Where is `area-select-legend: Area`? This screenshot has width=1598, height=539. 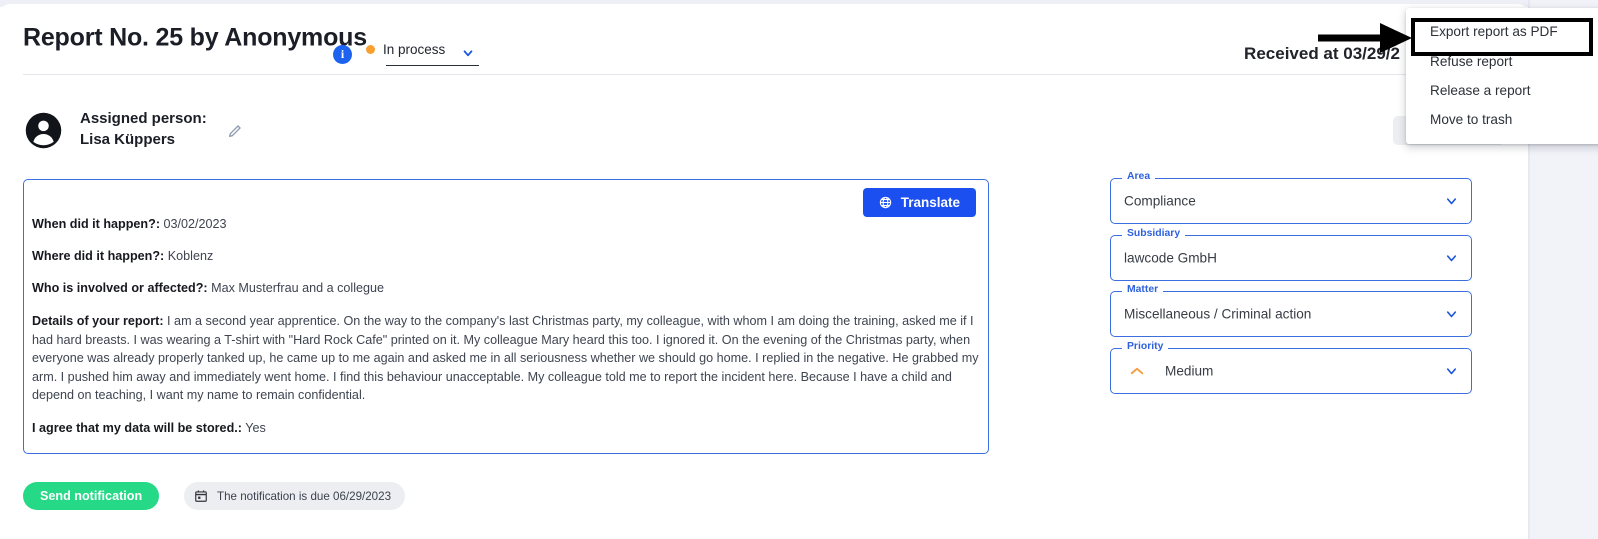 area-select-legend: Area is located at coordinates (1139, 176).